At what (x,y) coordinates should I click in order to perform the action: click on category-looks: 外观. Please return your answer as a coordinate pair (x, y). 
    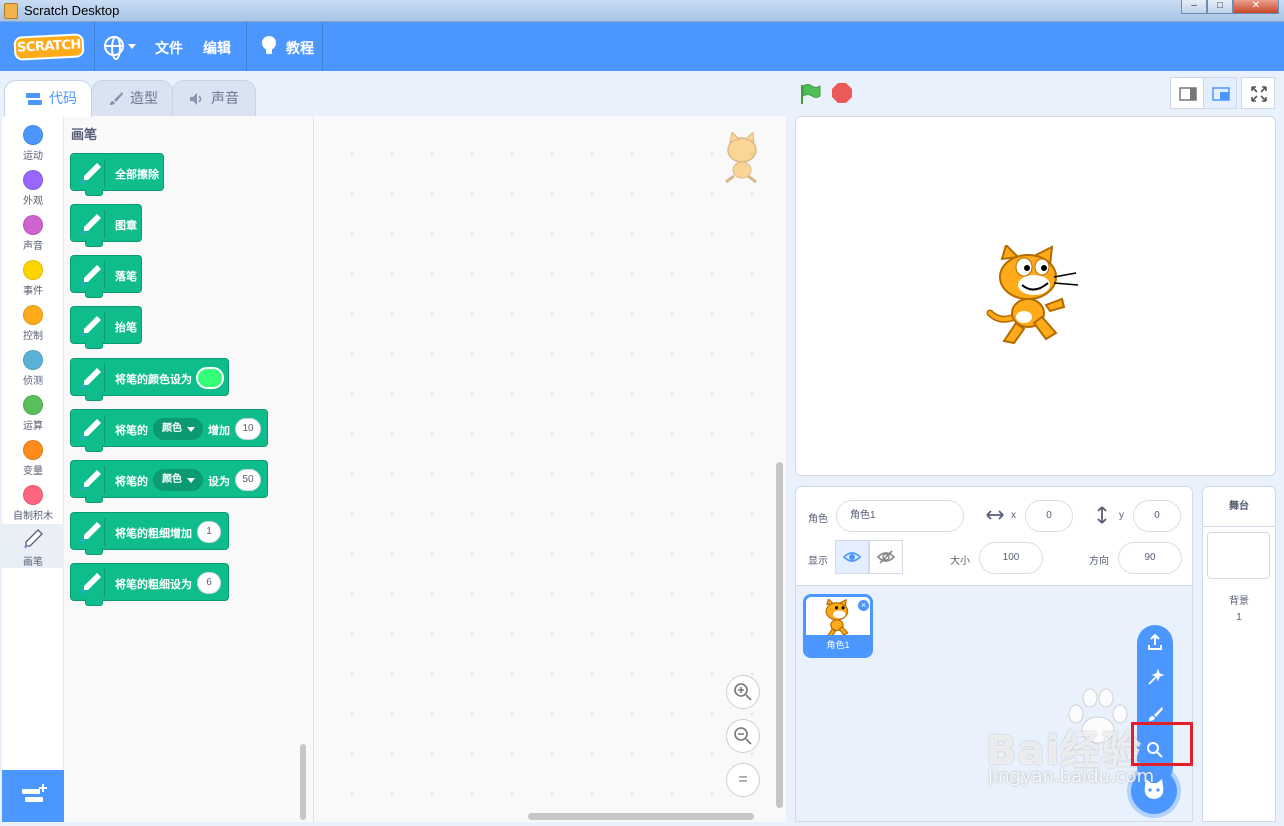
    Looking at the image, I should click on (33, 187).